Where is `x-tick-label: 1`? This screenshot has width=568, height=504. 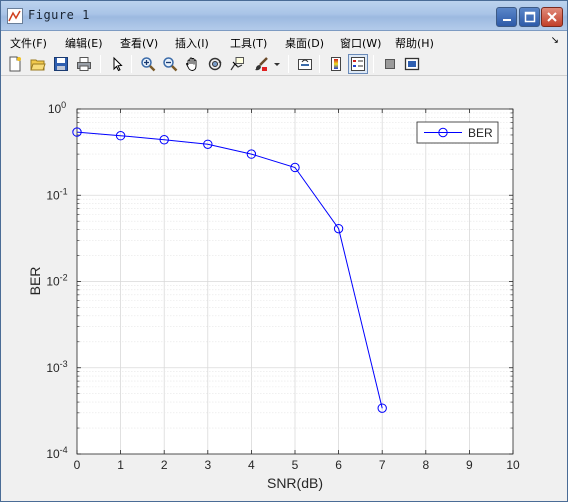 x-tick-label: 1 is located at coordinates (120, 465).